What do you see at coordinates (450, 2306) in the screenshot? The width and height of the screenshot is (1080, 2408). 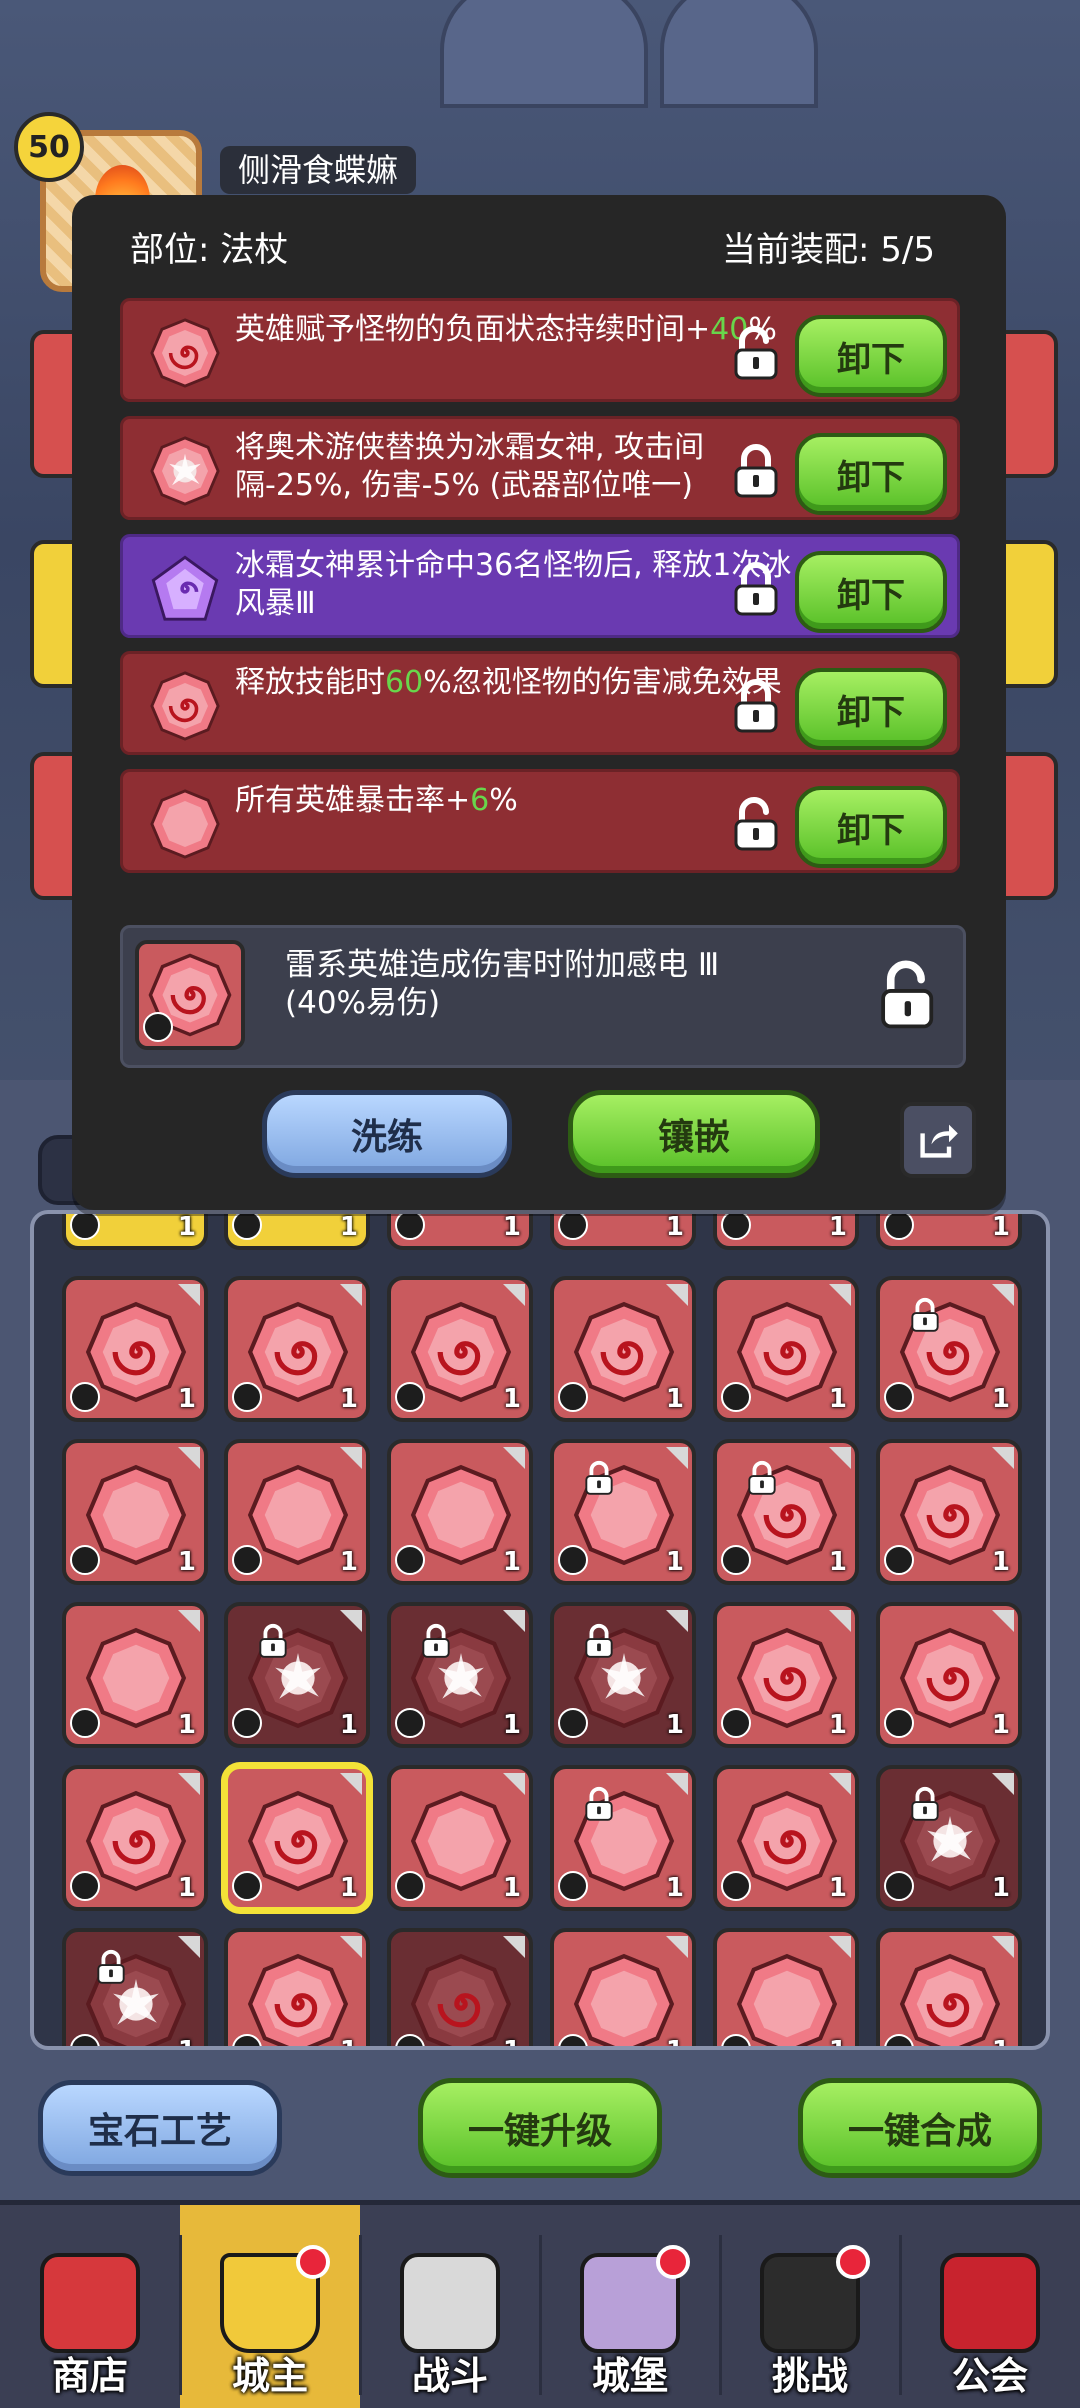 I see `nav-tab: 战斗` at bounding box center [450, 2306].